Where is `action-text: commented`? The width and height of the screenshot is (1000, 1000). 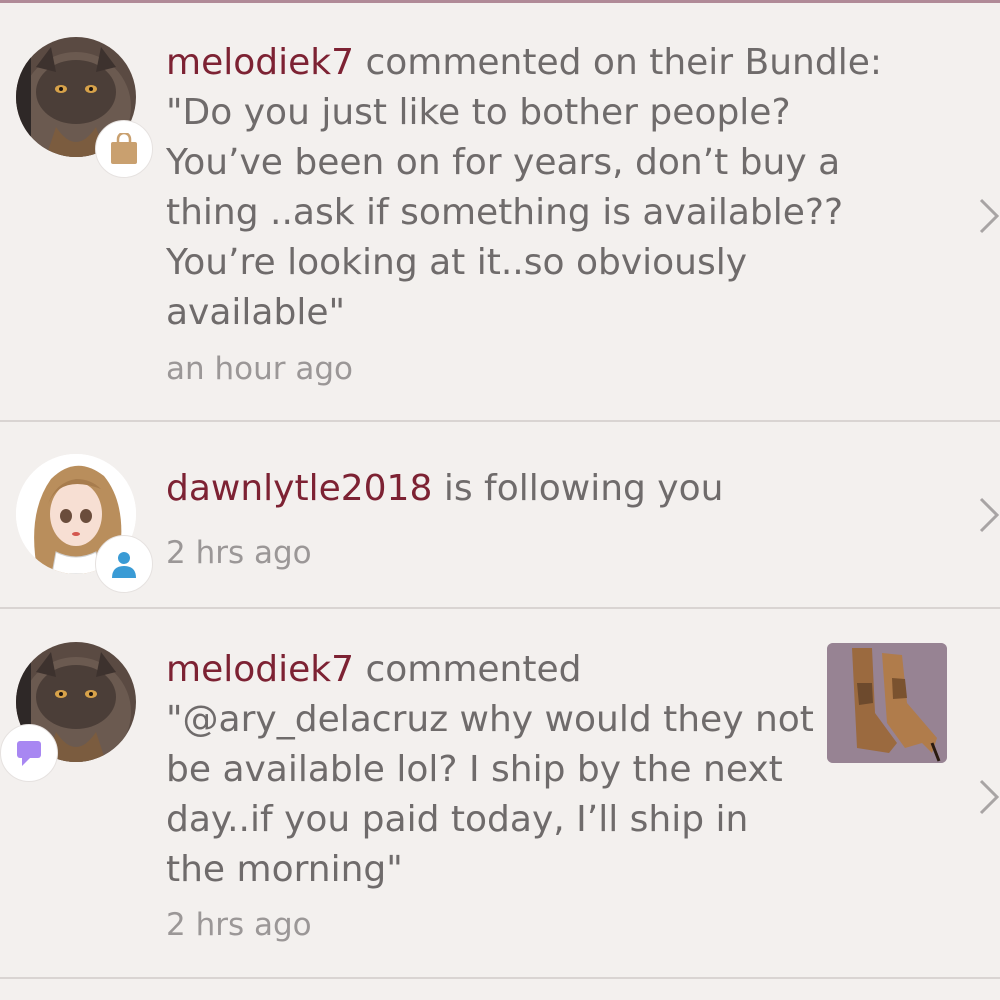 action-text: commented is located at coordinates (468, 669).